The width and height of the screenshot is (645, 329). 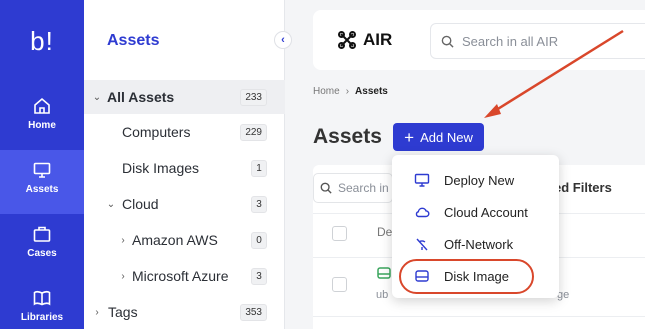 What do you see at coordinates (42, 253) in the screenshot?
I see `rail-item-label: Cases` at bounding box center [42, 253].